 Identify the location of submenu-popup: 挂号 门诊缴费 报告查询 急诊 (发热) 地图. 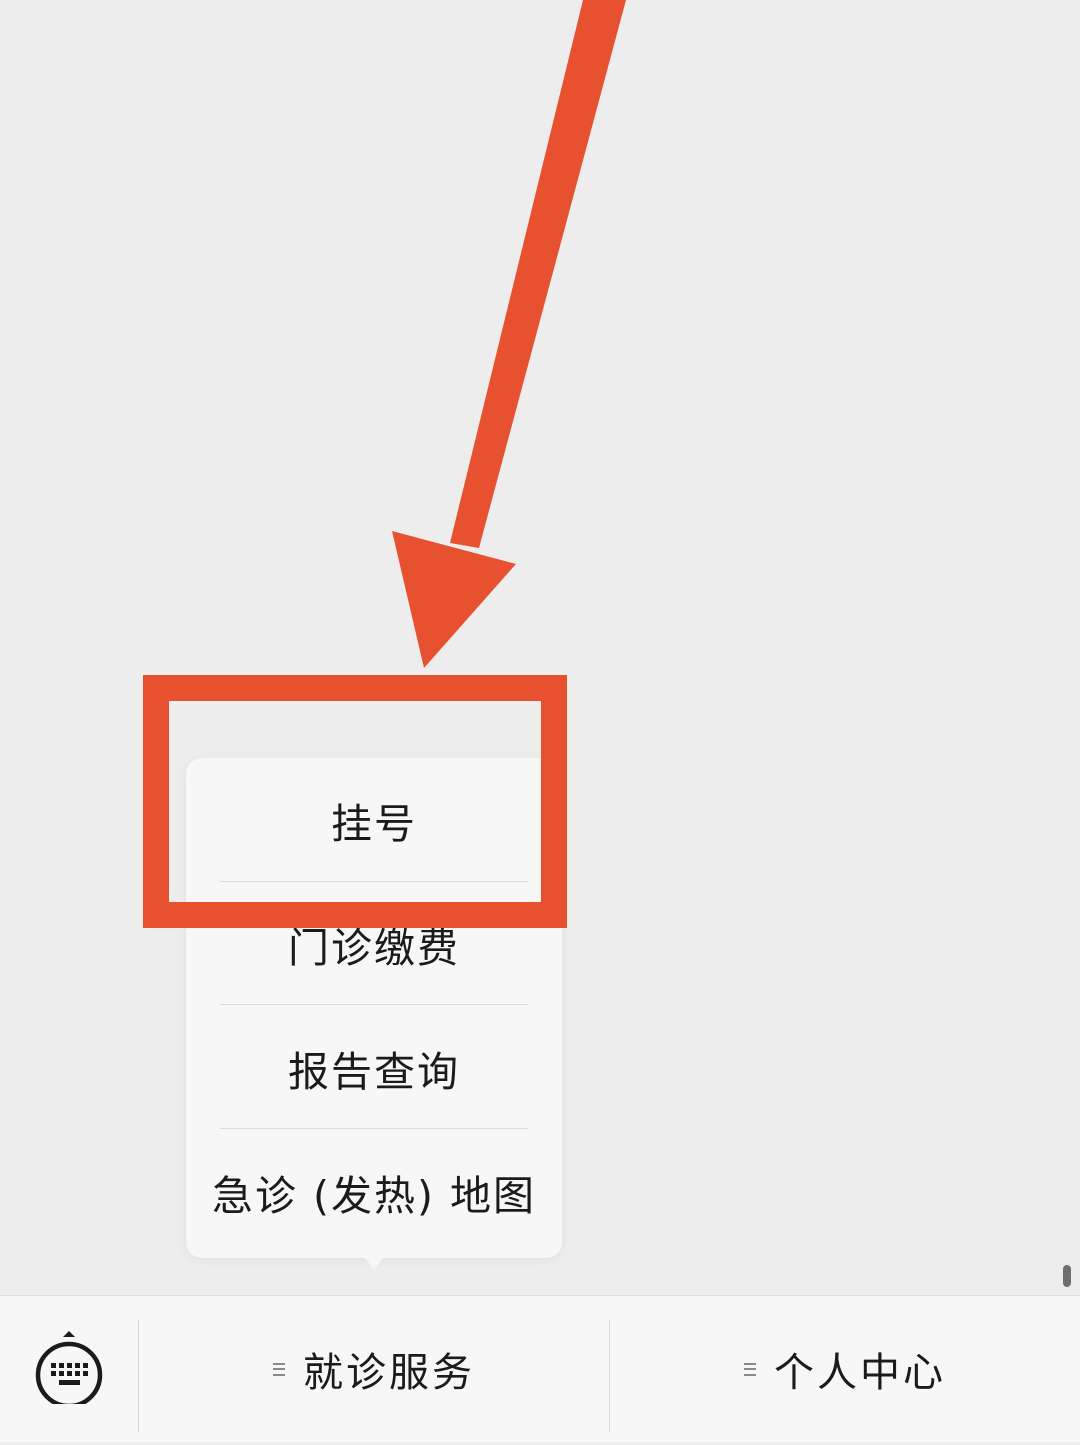
(374, 1008).